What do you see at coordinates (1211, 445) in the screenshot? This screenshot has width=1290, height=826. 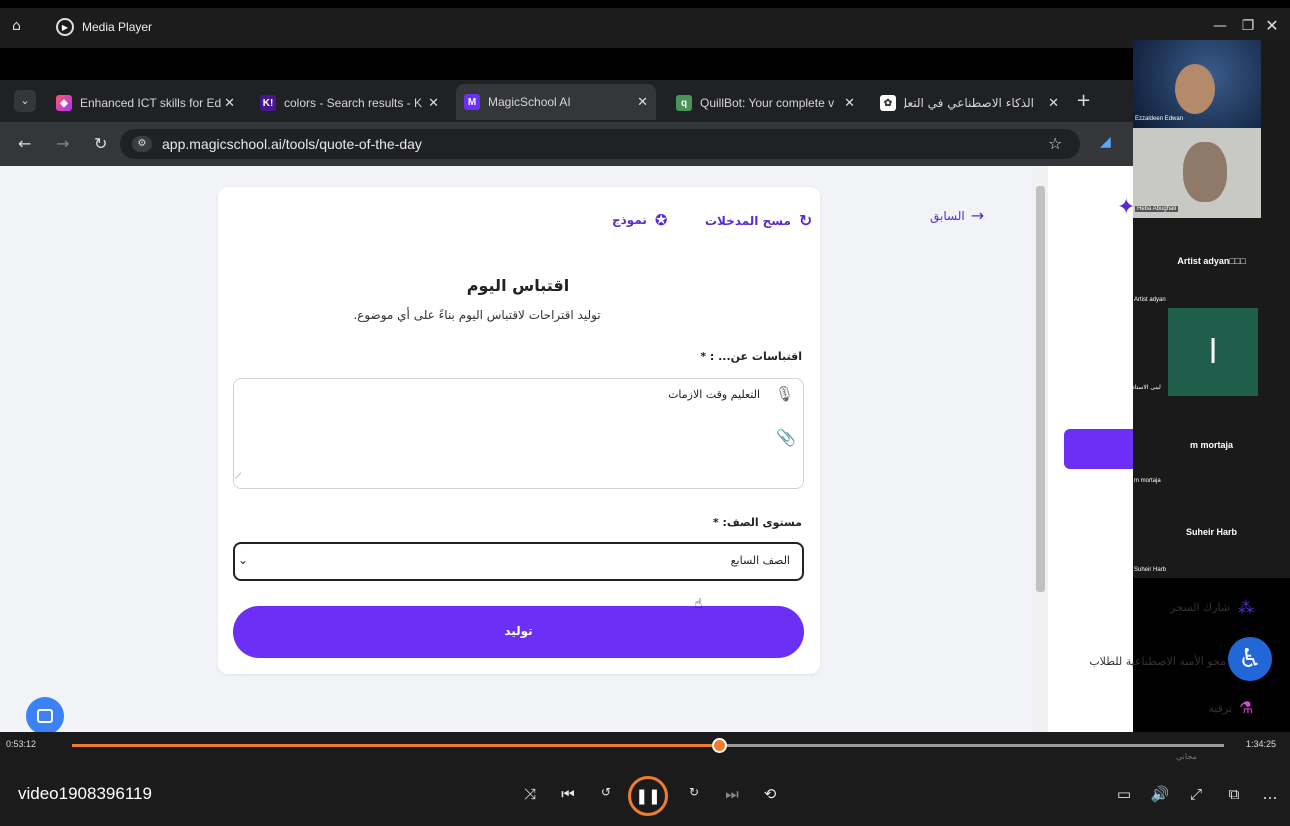 I see `participant-name: m mortaja` at bounding box center [1211, 445].